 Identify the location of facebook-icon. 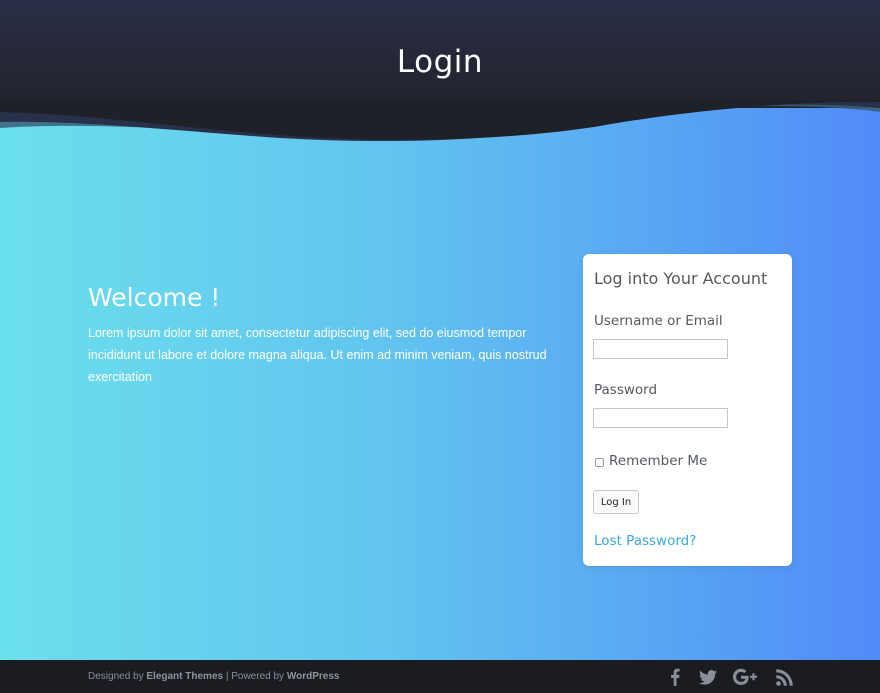
(675, 677).